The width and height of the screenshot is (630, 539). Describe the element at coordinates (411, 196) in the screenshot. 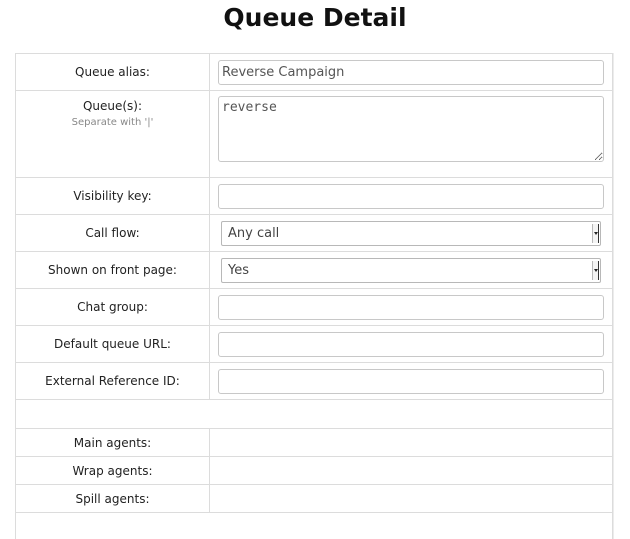

I see `visibility-key-input` at that location.